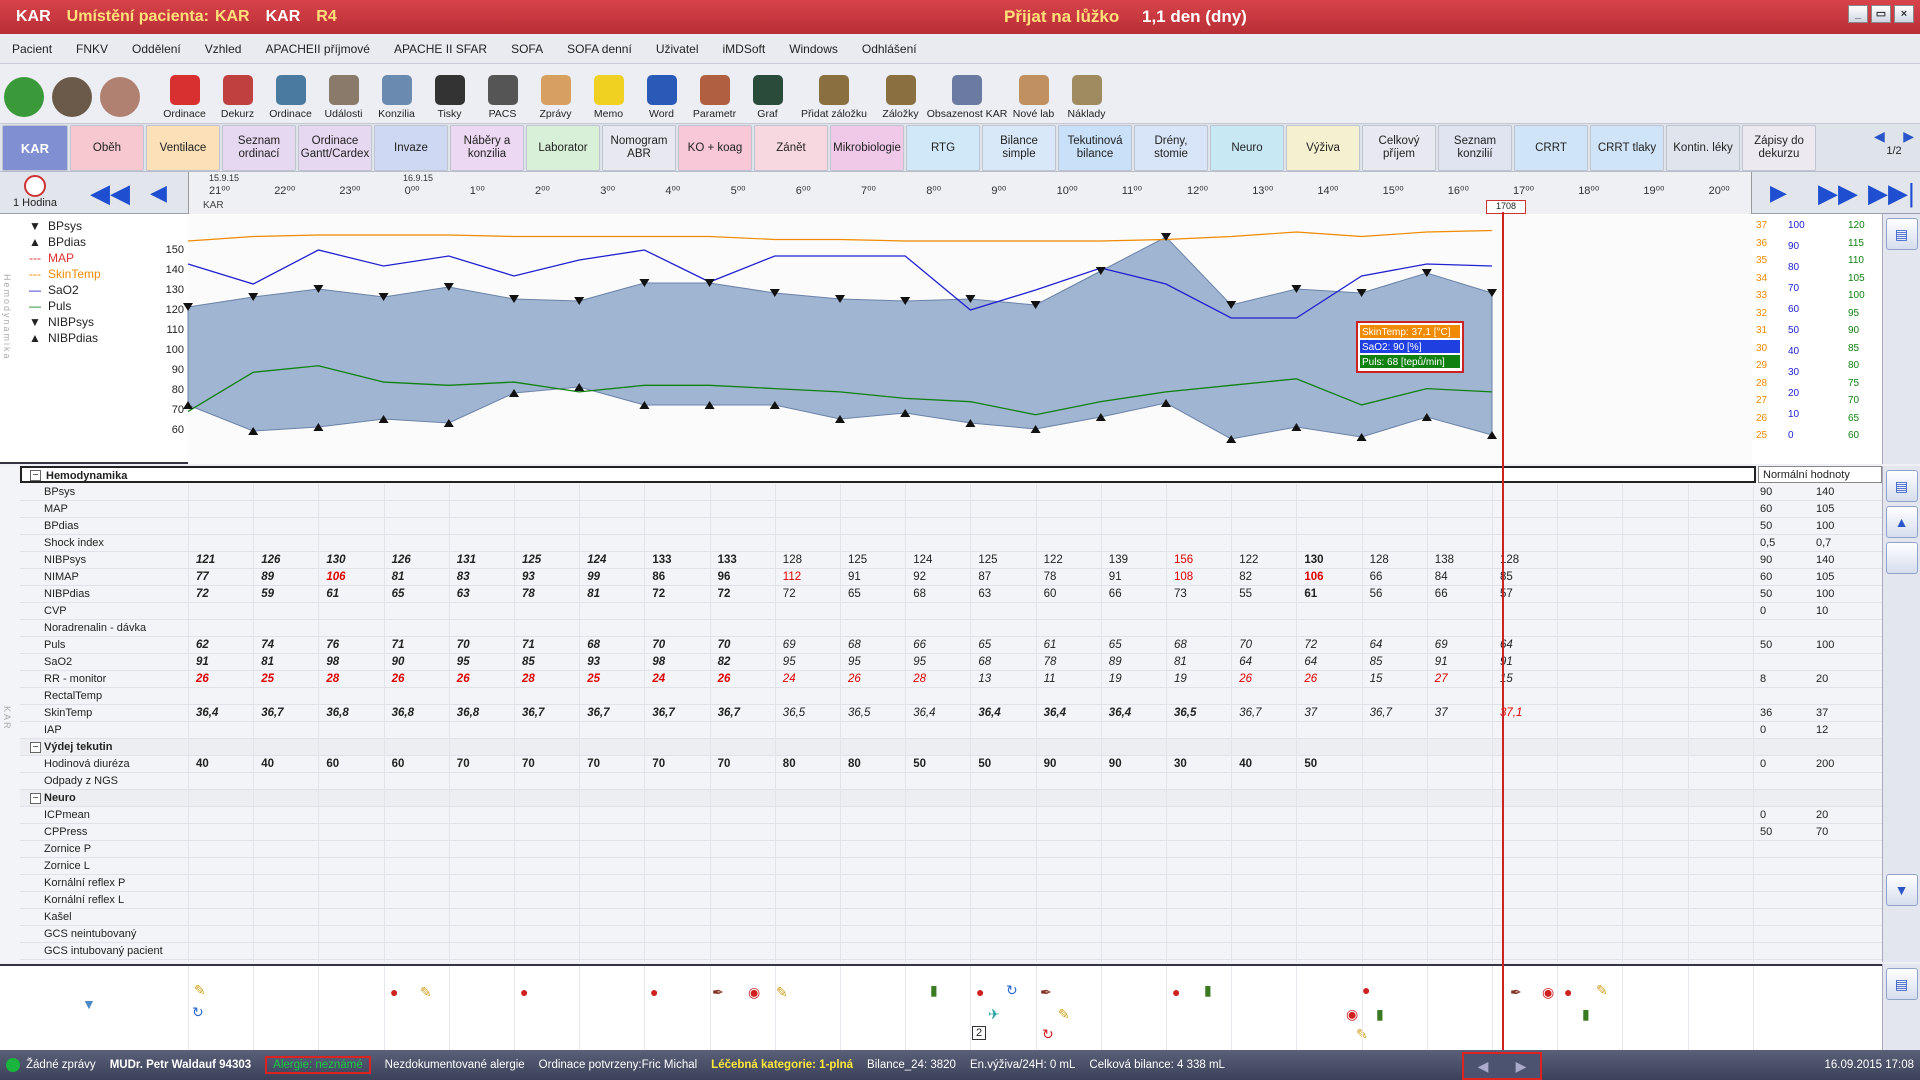 The image size is (1920, 1080). What do you see at coordinates (1086, 94) in the screenshot?
I see `toolbar-button-19: Náklady` at bounding box center [1086, 94].